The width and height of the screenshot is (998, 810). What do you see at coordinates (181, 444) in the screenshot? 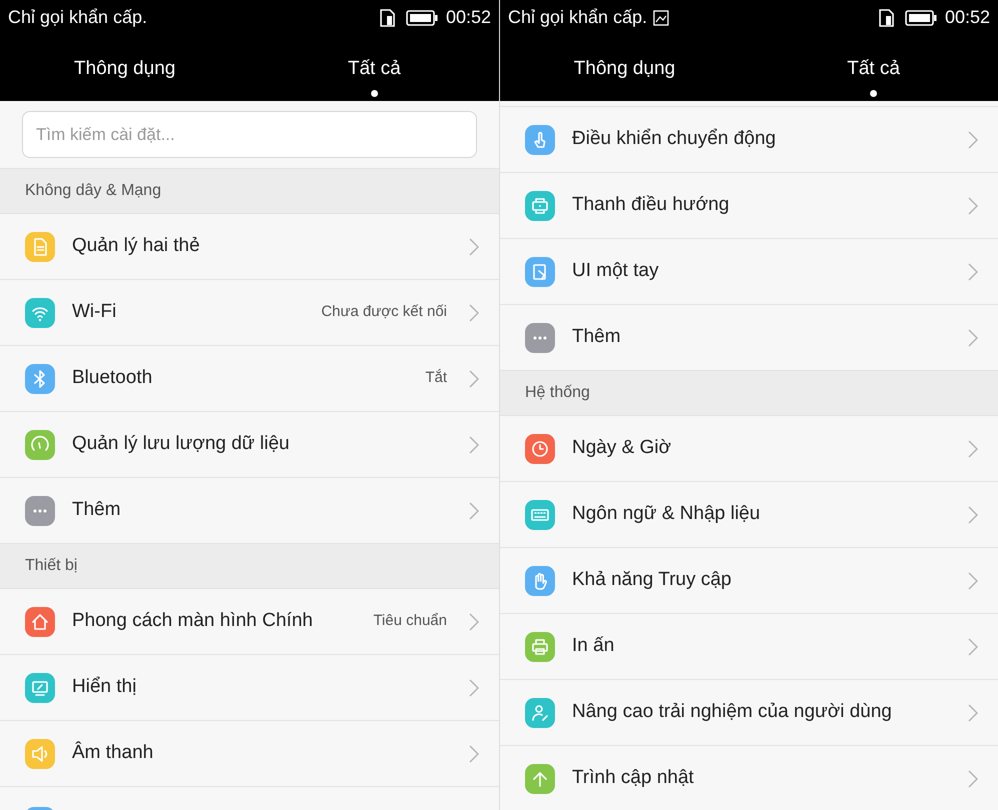
I see `row-label: Quản lý lưu lượng dữ liệu` at bounding box center [181, 444].